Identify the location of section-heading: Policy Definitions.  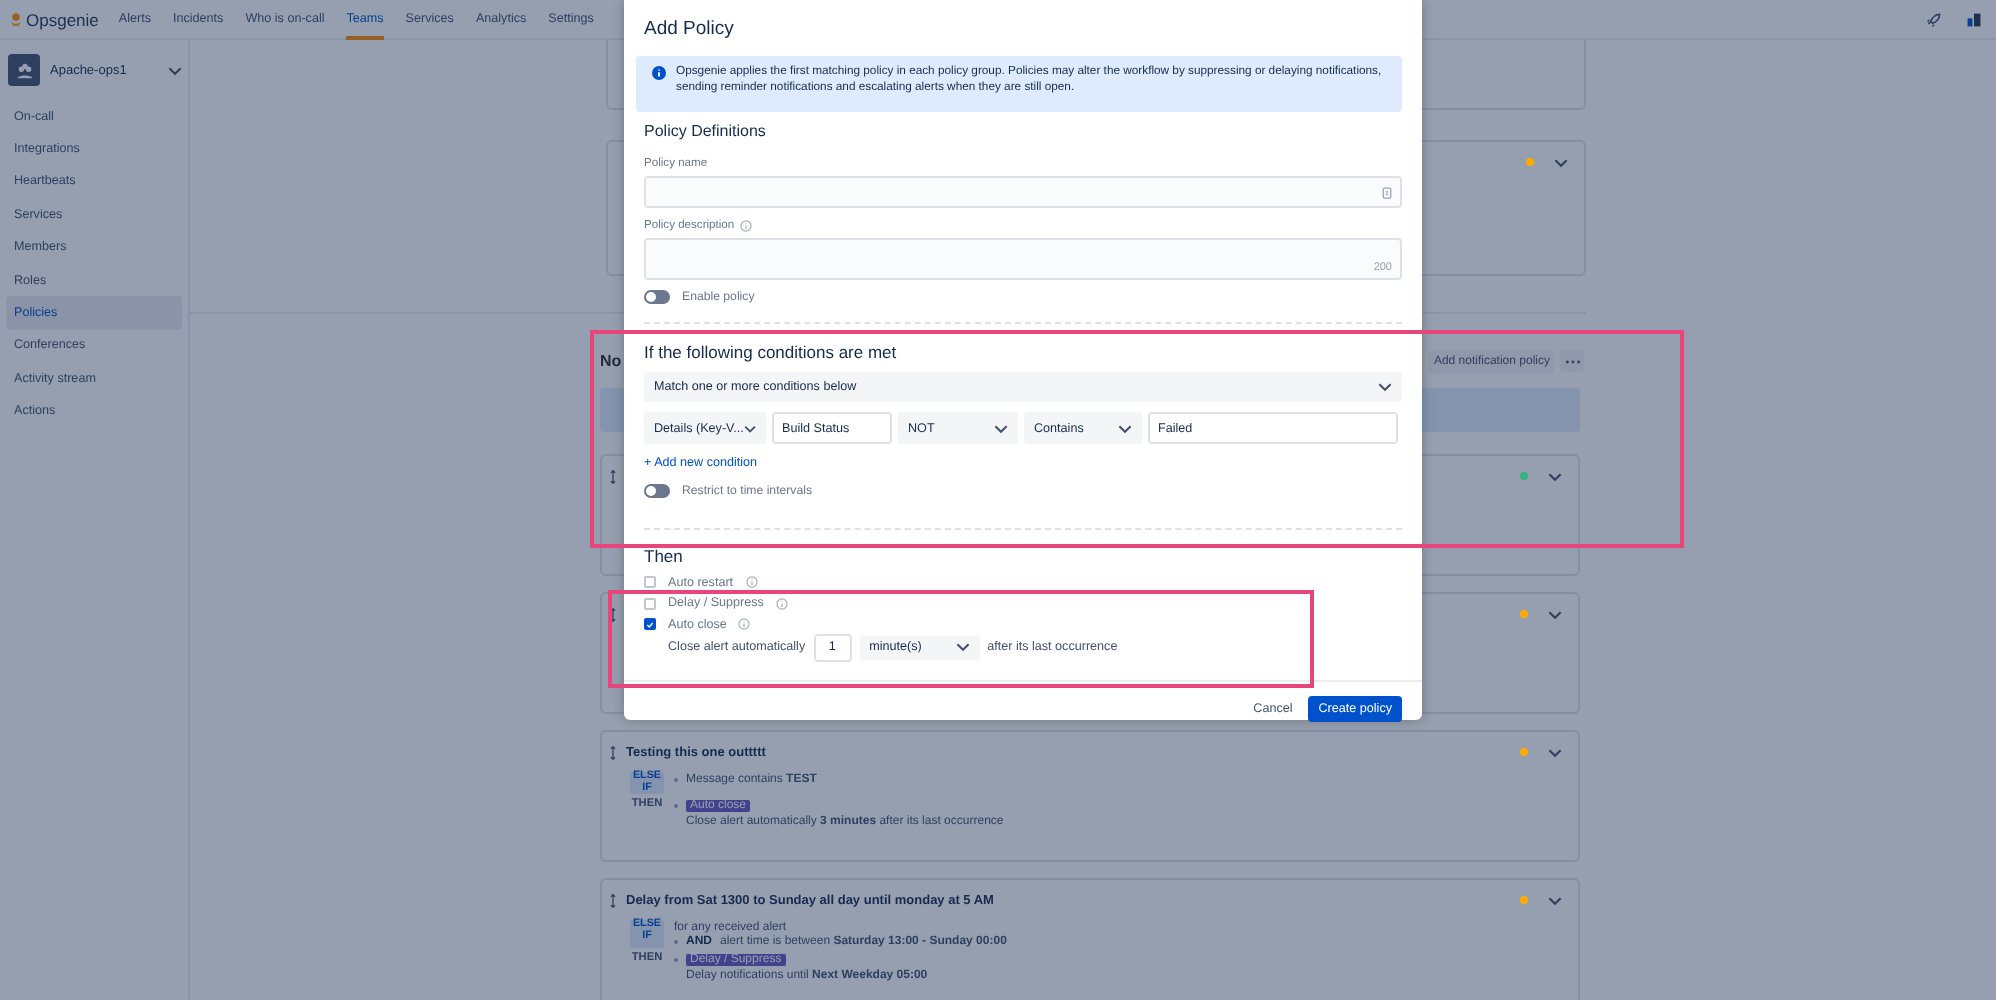
(706, 133).